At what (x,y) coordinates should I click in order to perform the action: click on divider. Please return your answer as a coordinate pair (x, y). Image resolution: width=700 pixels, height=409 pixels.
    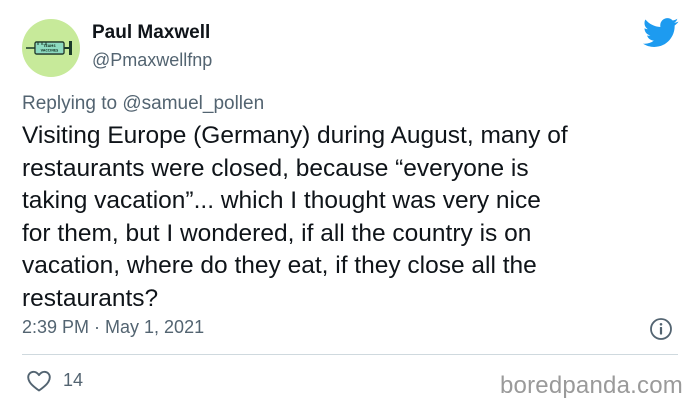
    Looking at the image, I should click on (350, 354).